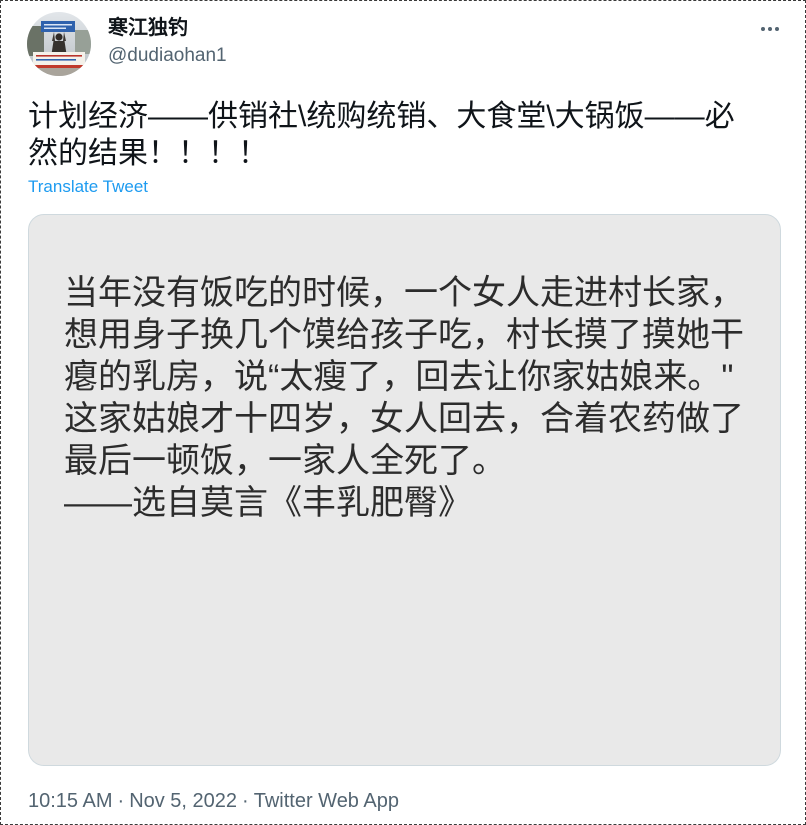 This screenshot has height=825, width=806. Describe the element at coordinates (381, 135) in the screenshot. I see `tweet-text: 计划经济——供销社\统购统销、大食堂\大锅饭——必然的结果！！！！` at that location.